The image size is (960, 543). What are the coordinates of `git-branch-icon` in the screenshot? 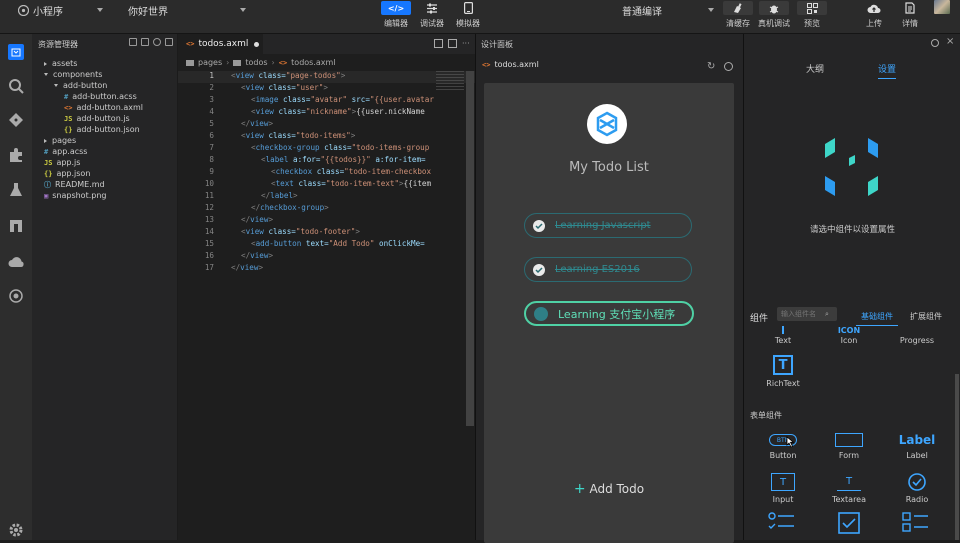 It's located at (16, 120).